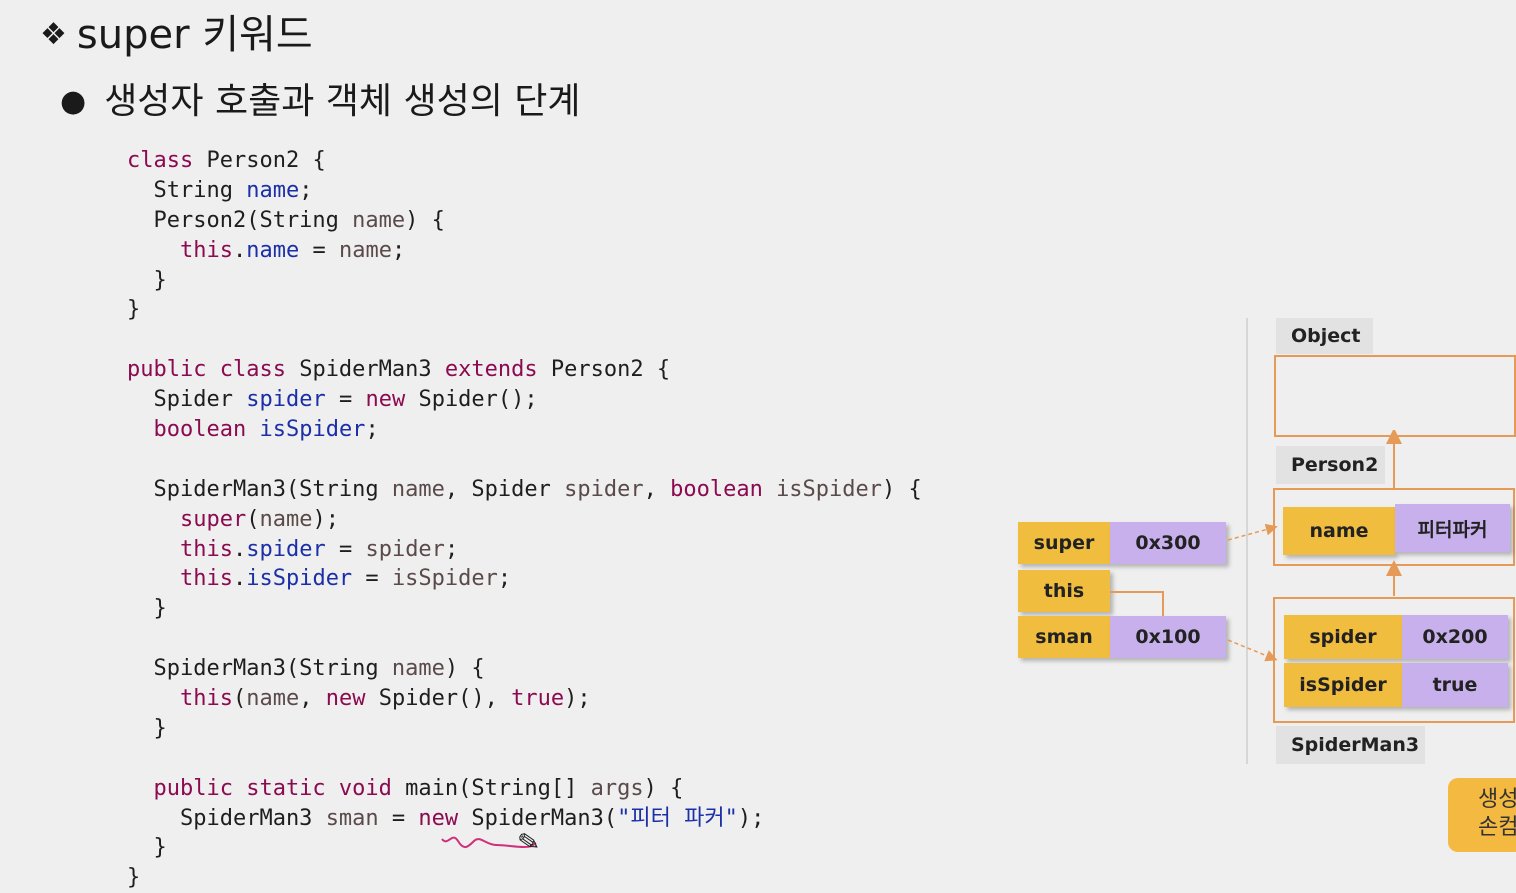  I want to click on code-token: Spider(),, so click(438, 699).